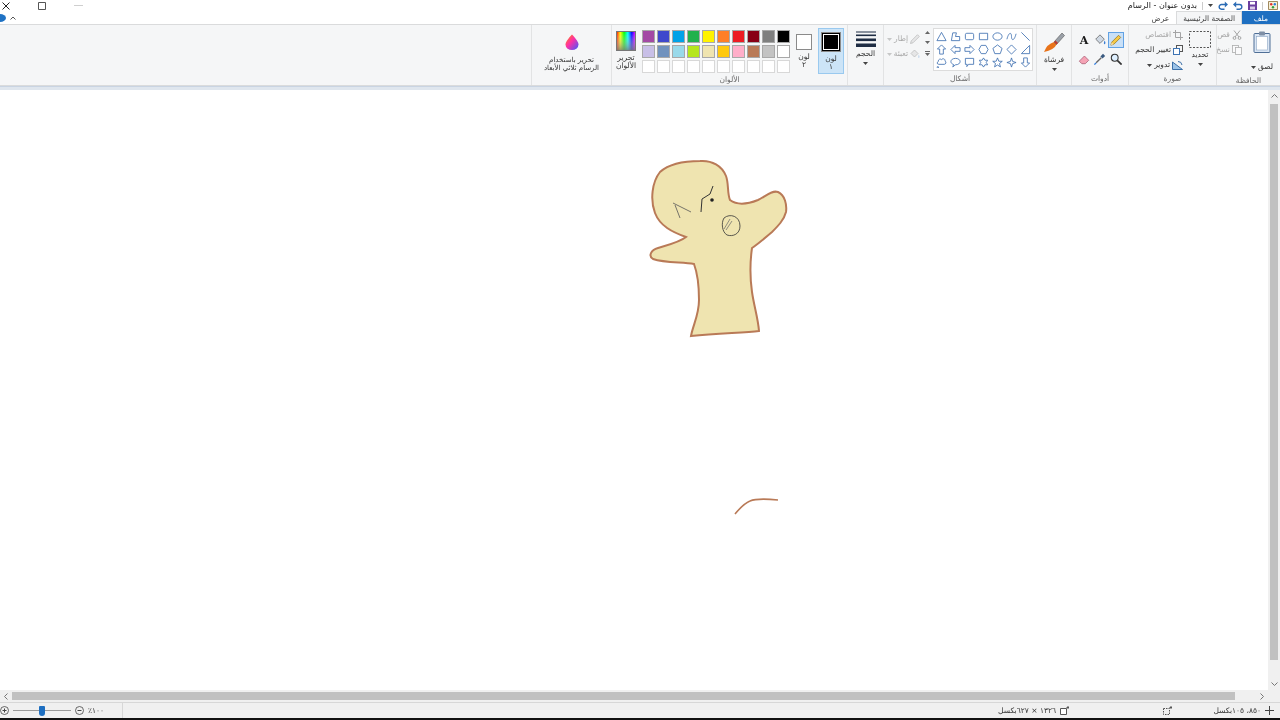  Describe the element at coordinates (1025, 62) in the screenshot. I see `down-arrow-shape-icon` at that location.